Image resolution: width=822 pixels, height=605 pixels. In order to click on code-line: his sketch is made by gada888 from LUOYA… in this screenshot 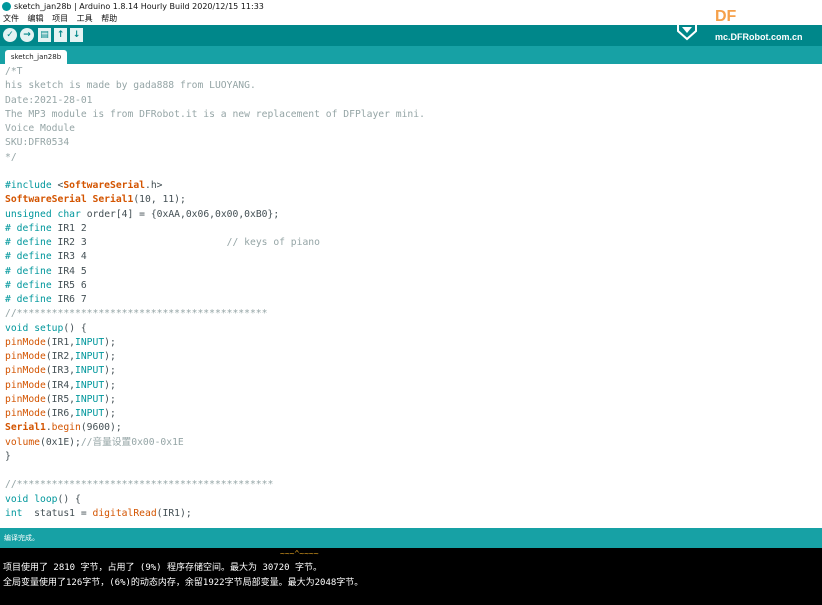, I will do `click(130, 86)`.